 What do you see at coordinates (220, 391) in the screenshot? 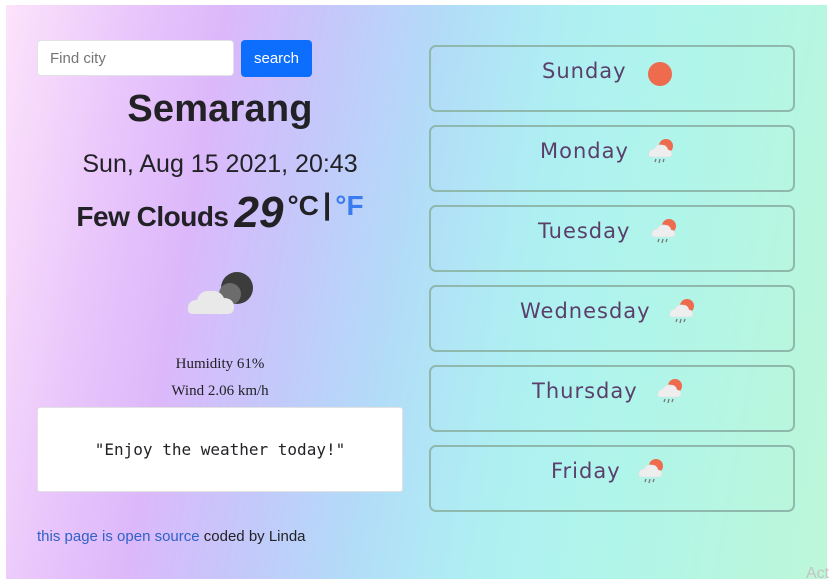
I see `wind-text: Wind 2.06 km/h` at bounding box center [220, 391].